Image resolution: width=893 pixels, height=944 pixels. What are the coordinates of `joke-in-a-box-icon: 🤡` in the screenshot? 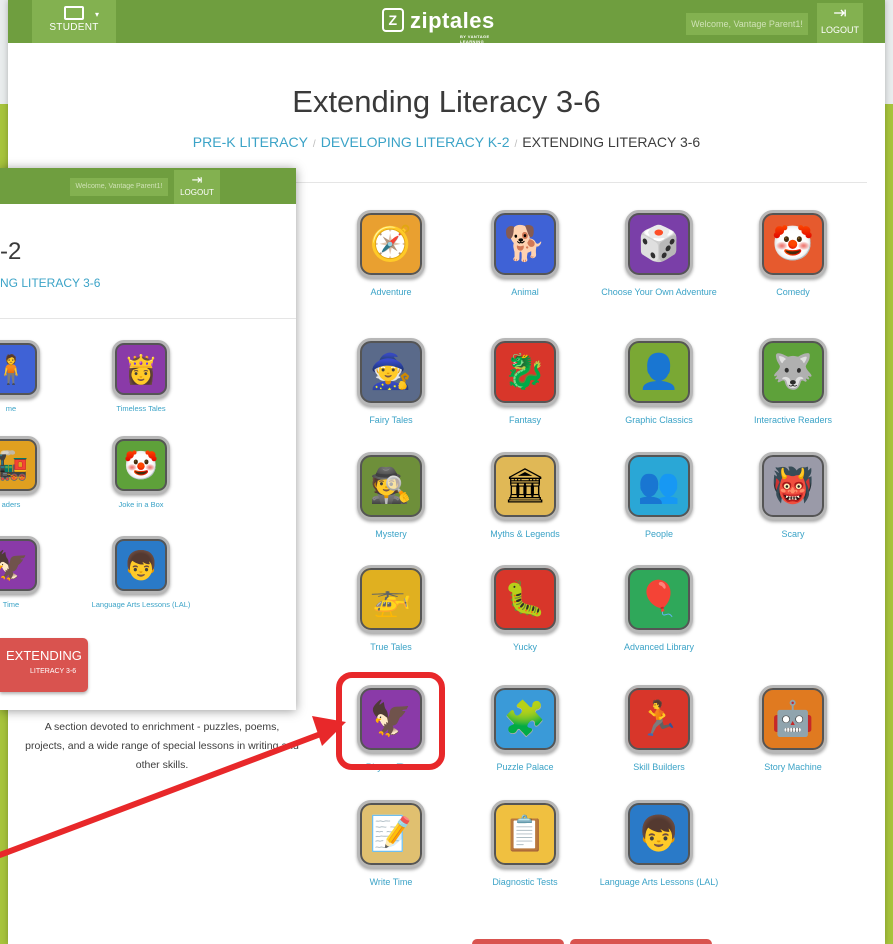 It's located at (141, 465).